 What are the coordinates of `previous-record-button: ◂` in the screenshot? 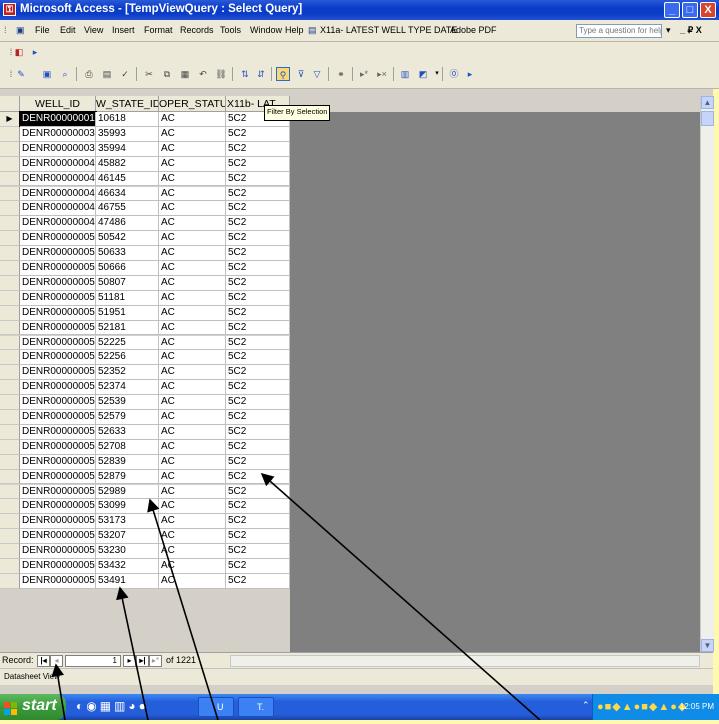 It's located at (56, 661).